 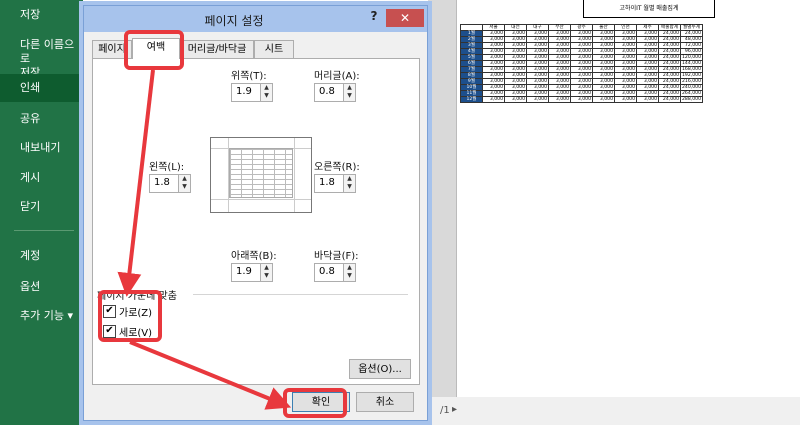 I want to click on nav-account: 계정, so click(x=41, y=256).